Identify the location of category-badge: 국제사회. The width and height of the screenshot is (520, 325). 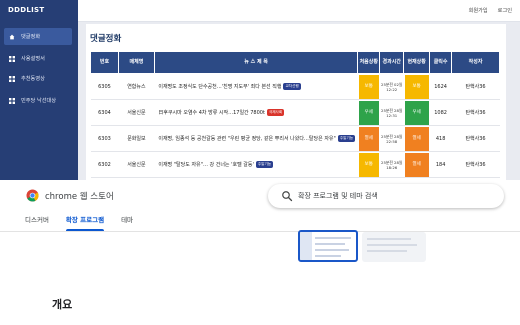
(275, 112).